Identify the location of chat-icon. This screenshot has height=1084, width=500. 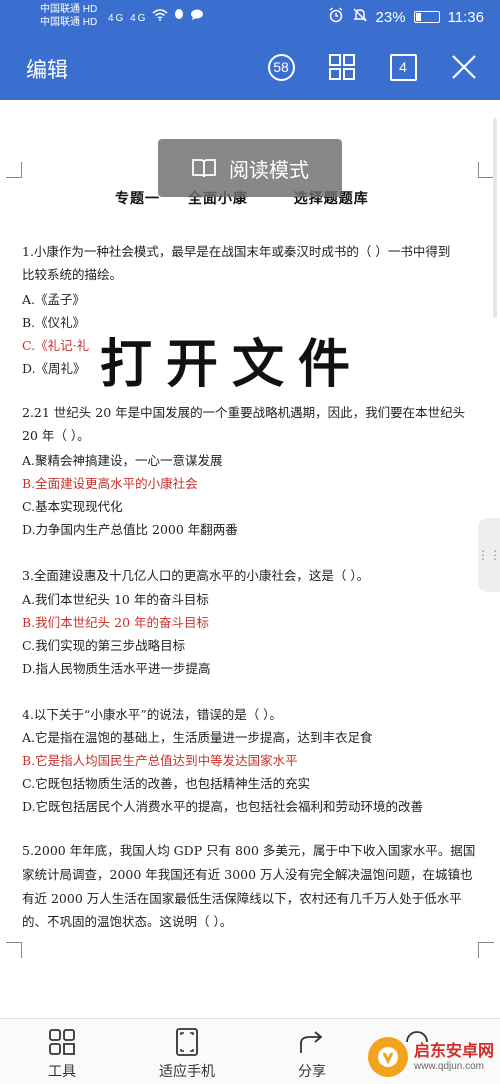
(197, 16).